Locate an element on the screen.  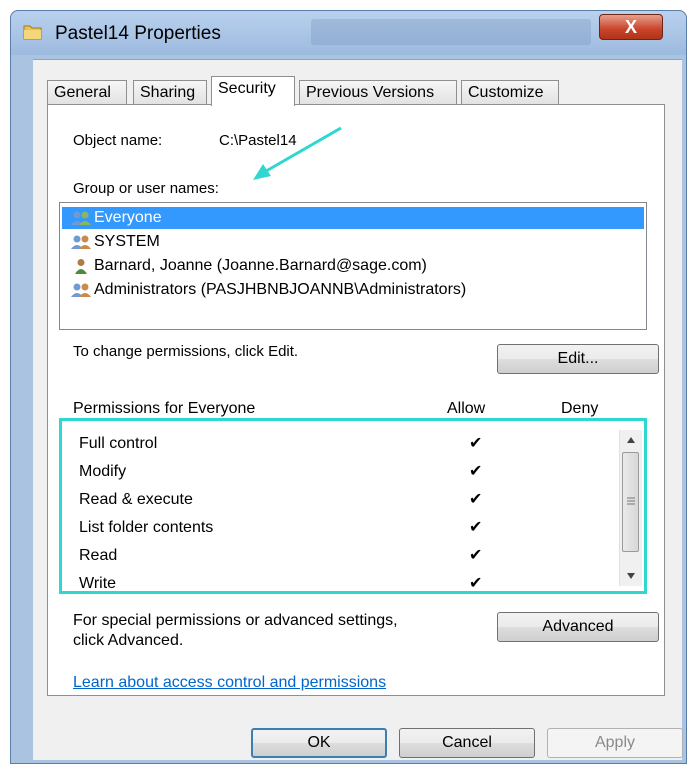
permission-row-full-control: Full control ✔ is located at coordinates (339, 444).